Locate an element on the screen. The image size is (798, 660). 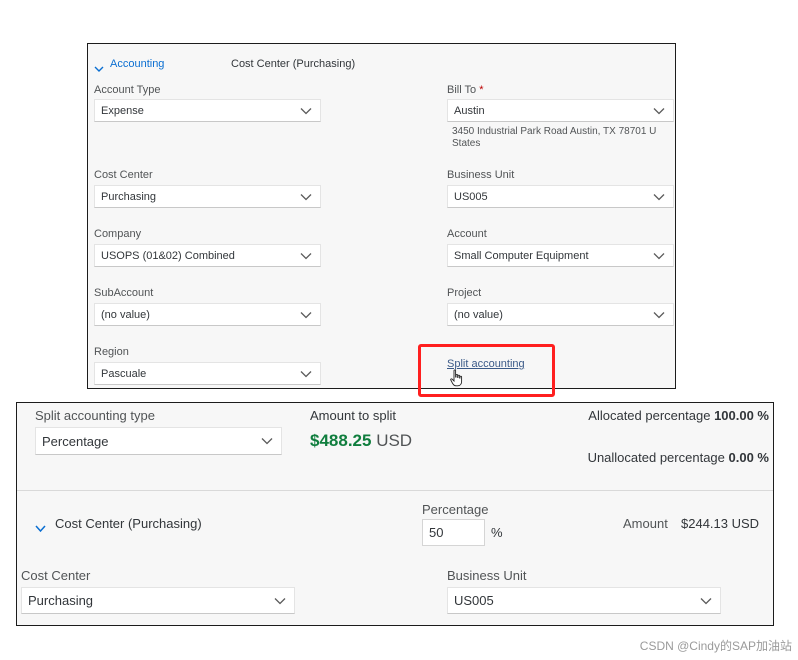
region-label: Region is located at coordinates (111, 352).